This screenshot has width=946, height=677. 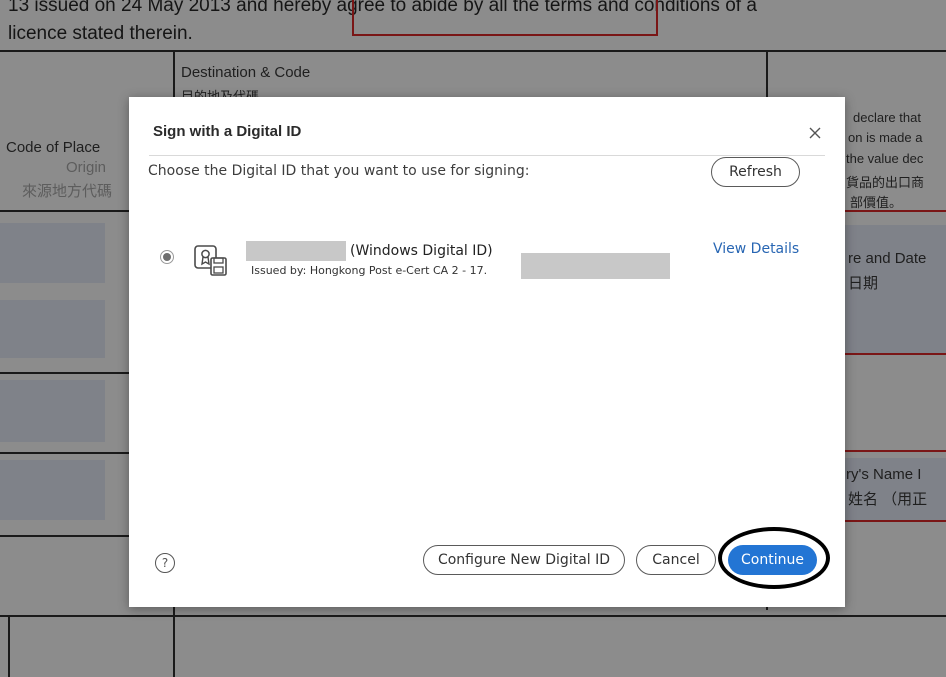 I want to click on cancel-button: Cancel, so click(x=676, y=560).